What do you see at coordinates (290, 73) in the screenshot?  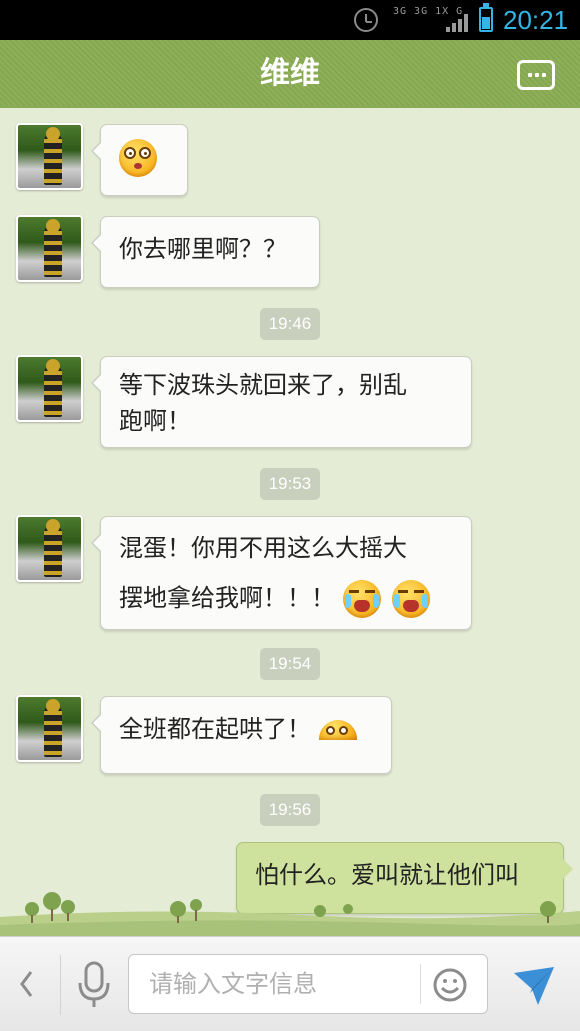 I see `contact-name-title: 维维` at bounding box center [290, 73].